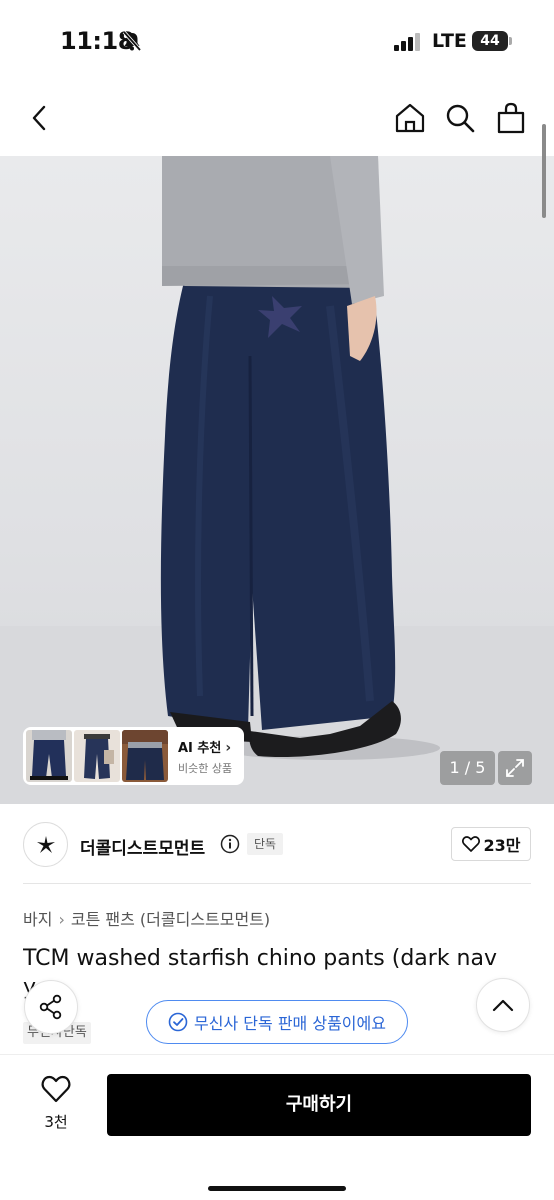 This screenshot has height=1200, width=554. Describe the element at coordinates (544, 171) in the screenshot. I see `scrollbar` at that location.